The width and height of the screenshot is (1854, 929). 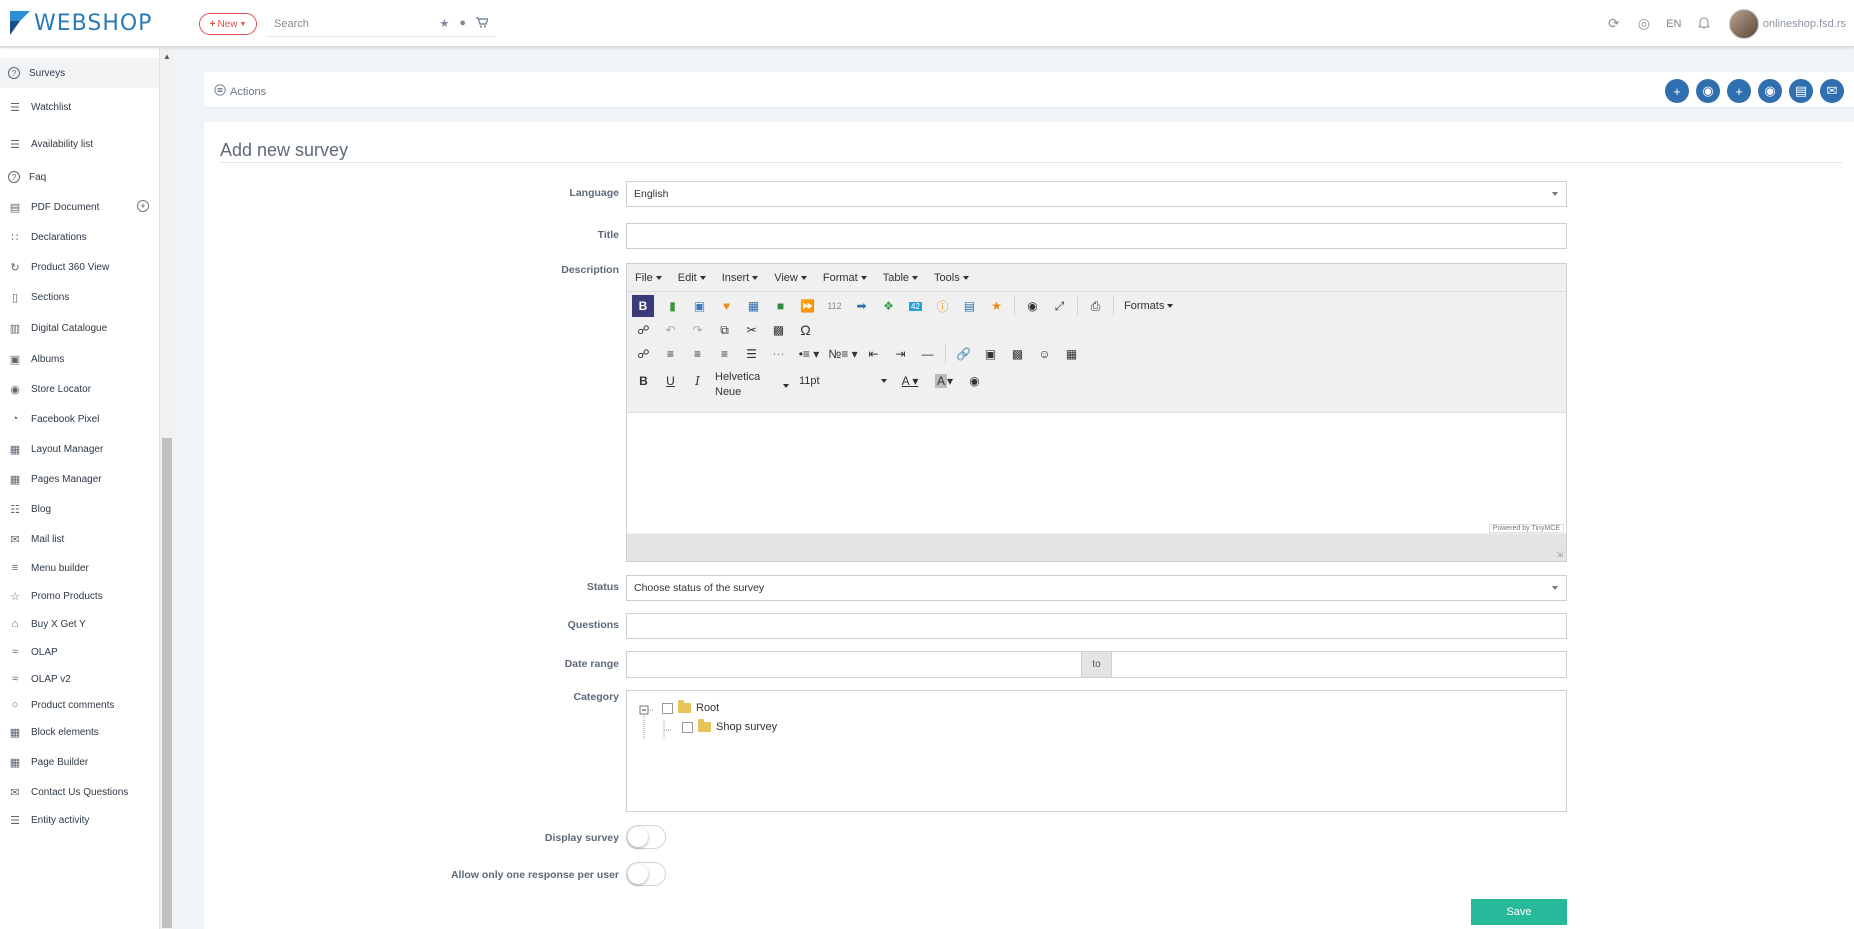 What do you see at coordinates (79, 237) in the screenshot?
I see `sidebar-item-declarations: ∷ Declarations` at bounding box center [79, 237].